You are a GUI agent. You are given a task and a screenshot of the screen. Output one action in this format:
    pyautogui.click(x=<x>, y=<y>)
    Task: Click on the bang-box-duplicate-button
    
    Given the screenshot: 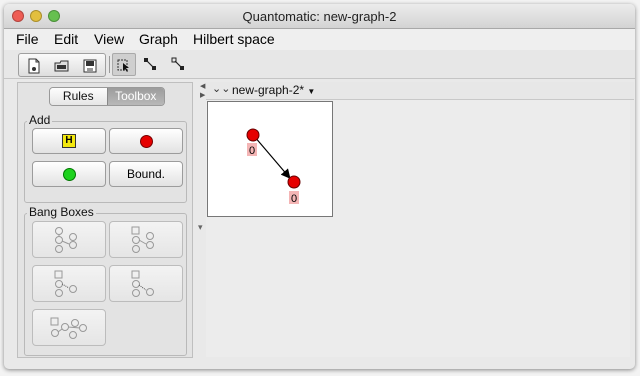 What is the action you would take?
    pyautogui.click(x=69, y=327)
    